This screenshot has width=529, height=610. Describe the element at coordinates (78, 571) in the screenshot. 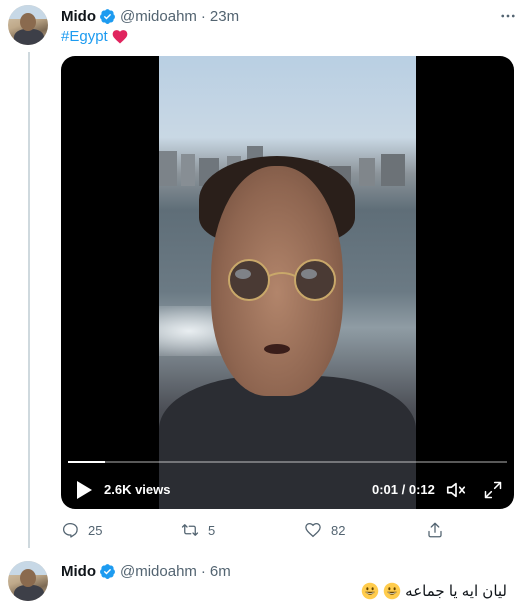

I see `reply-author-name: Mido` at that location.